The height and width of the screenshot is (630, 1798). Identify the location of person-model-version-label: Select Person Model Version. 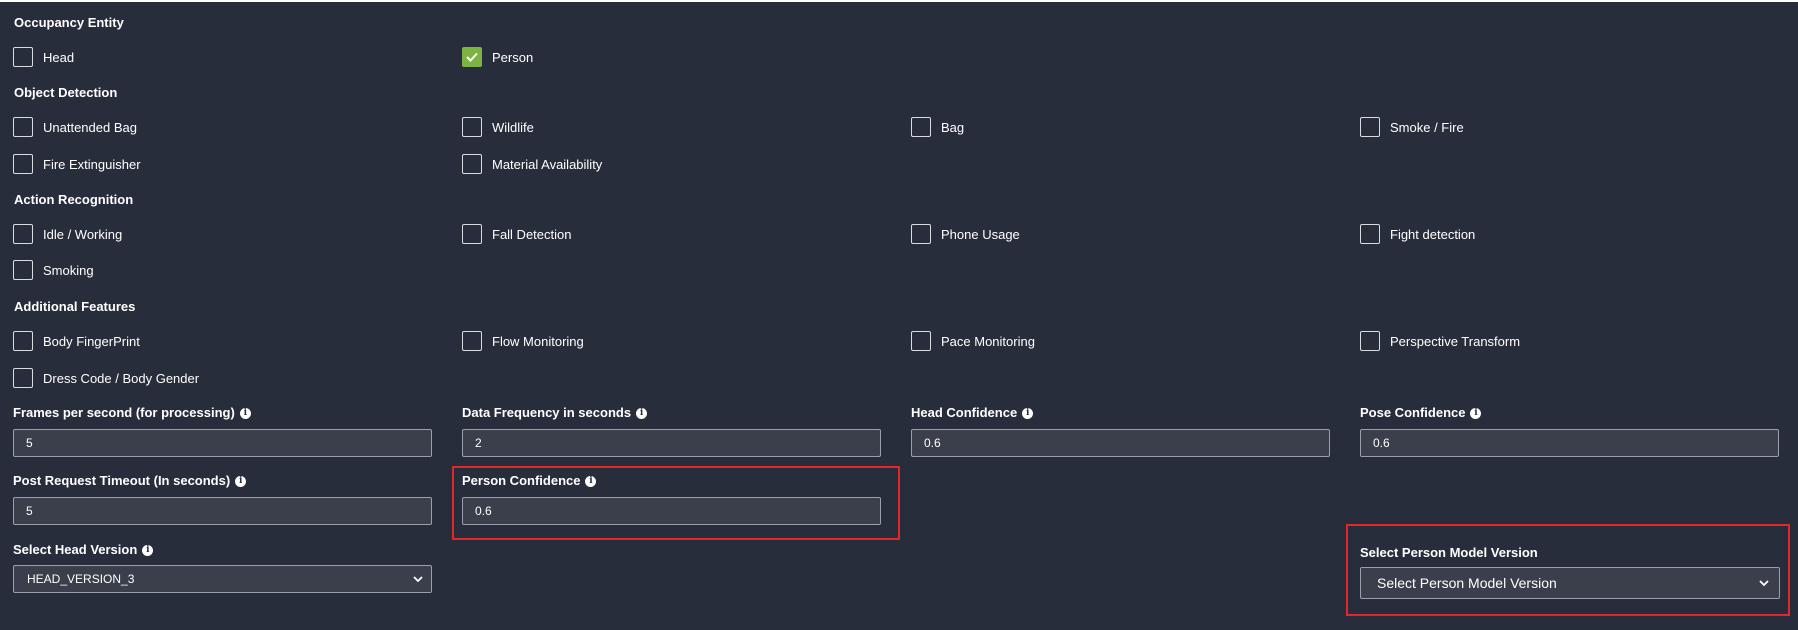
(1449, 553).